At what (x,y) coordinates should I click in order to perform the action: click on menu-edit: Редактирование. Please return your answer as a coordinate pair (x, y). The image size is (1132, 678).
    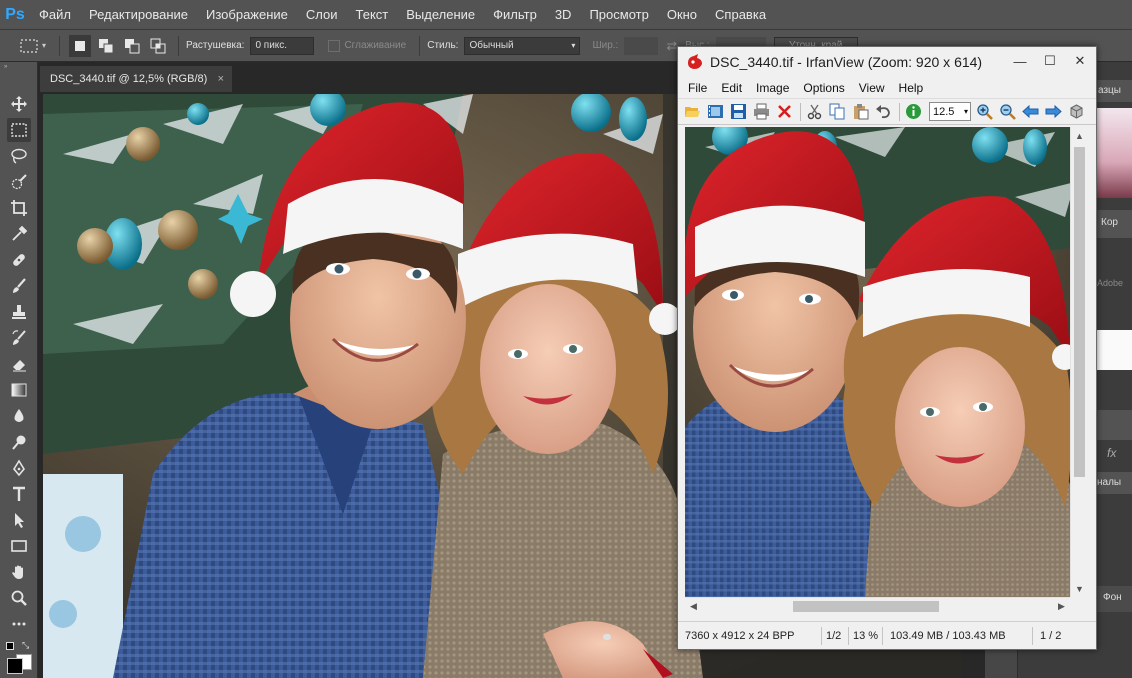
    Looking at the image, I should click on (138, 15).